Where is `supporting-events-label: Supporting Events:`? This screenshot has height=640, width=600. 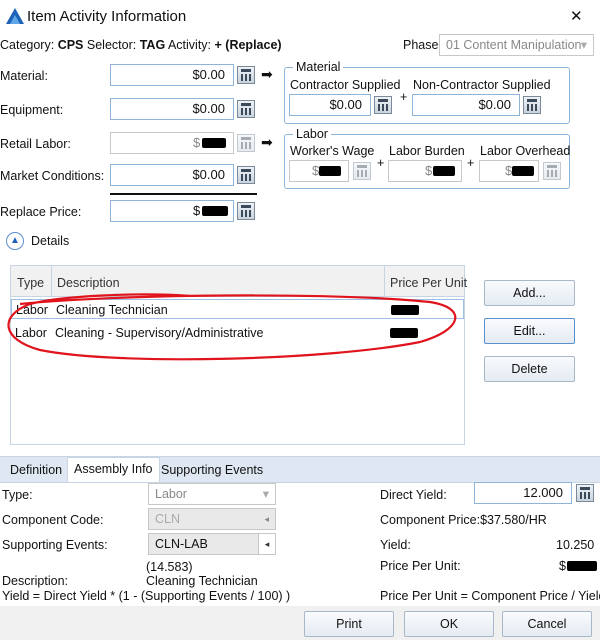 supporting-events-label: Supporting Events: is located at coordinates (55, 545).